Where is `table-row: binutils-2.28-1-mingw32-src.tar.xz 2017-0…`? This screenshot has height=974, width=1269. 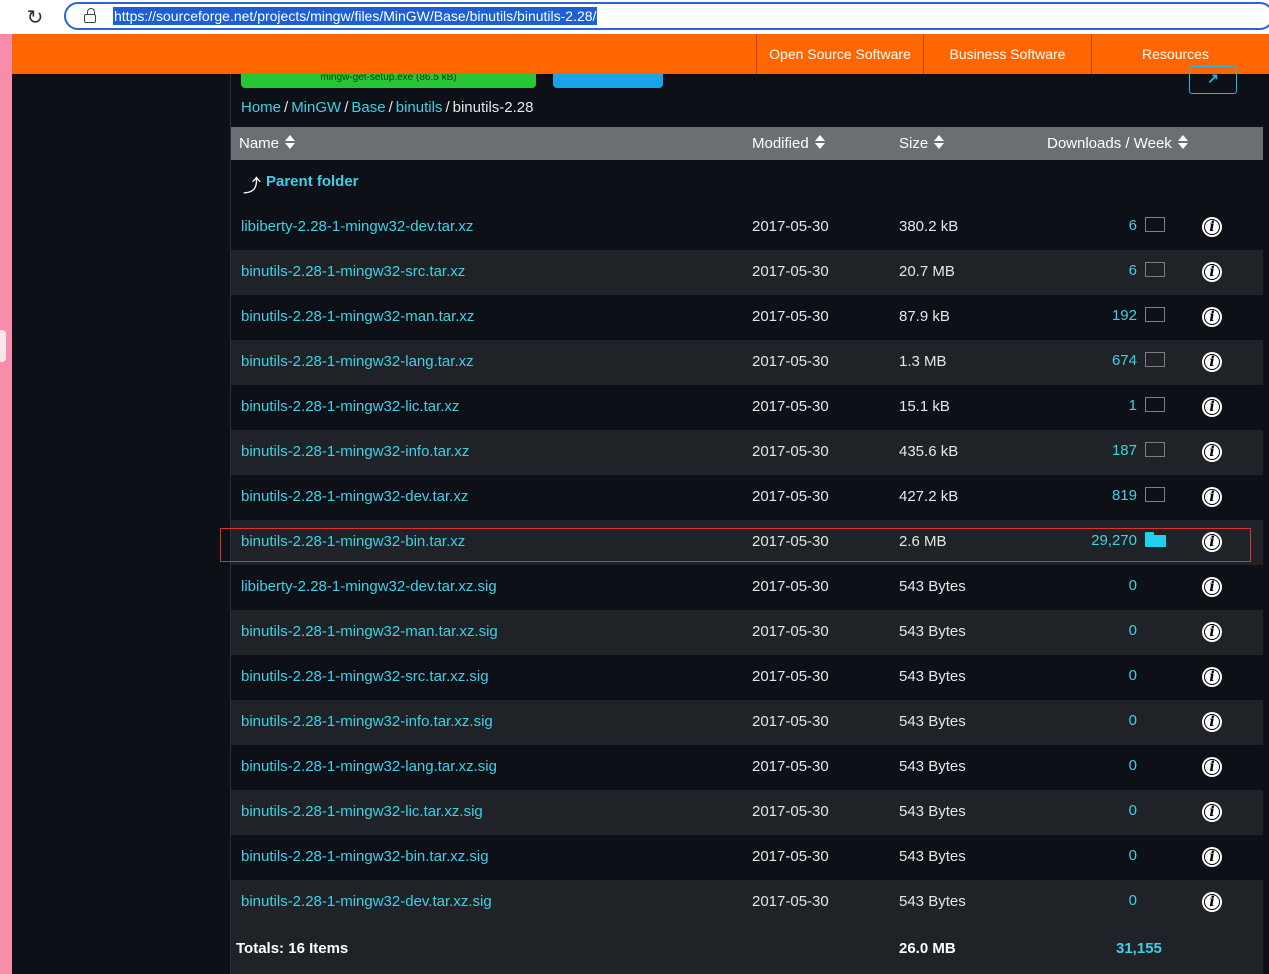 table-row: binutils-2.28-1-mingw32-src.tar.xz 2017-0… is located at coordinates (747, 272).